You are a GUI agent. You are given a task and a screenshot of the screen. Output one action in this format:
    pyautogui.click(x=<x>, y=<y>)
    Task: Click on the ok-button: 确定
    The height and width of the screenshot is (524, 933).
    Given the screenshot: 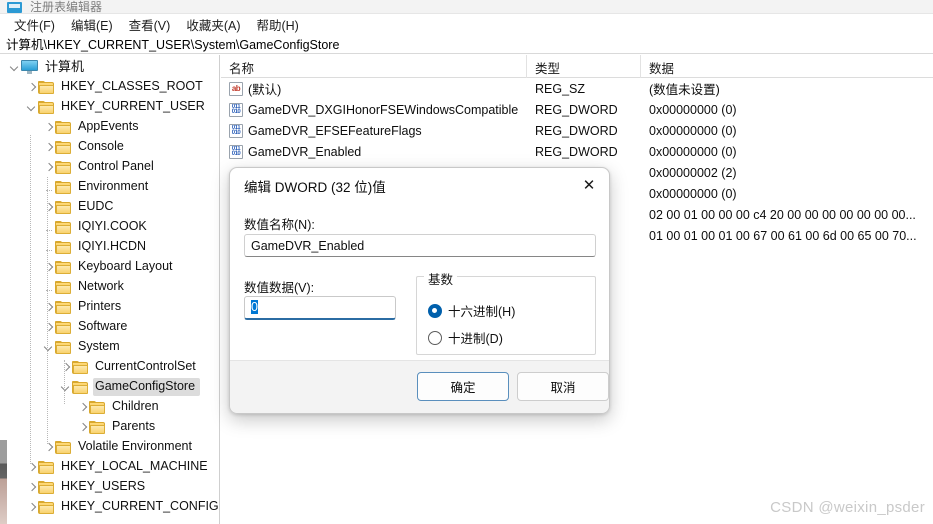 What is the action you would take?
    pyautogui.click(x=463, y=386)
    